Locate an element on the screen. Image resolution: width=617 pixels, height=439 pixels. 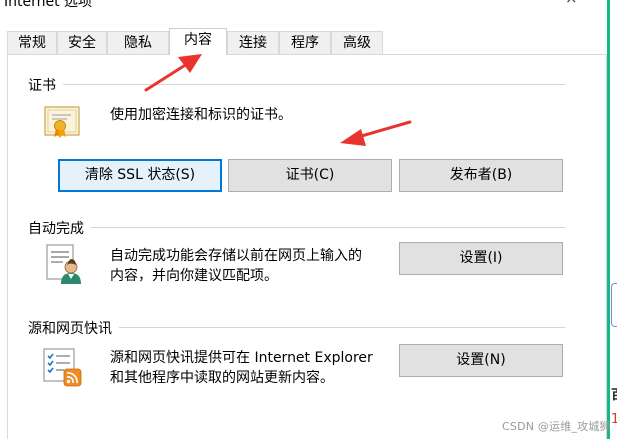
tab-privacy: 隐私 is located at coordinates (138, 43).